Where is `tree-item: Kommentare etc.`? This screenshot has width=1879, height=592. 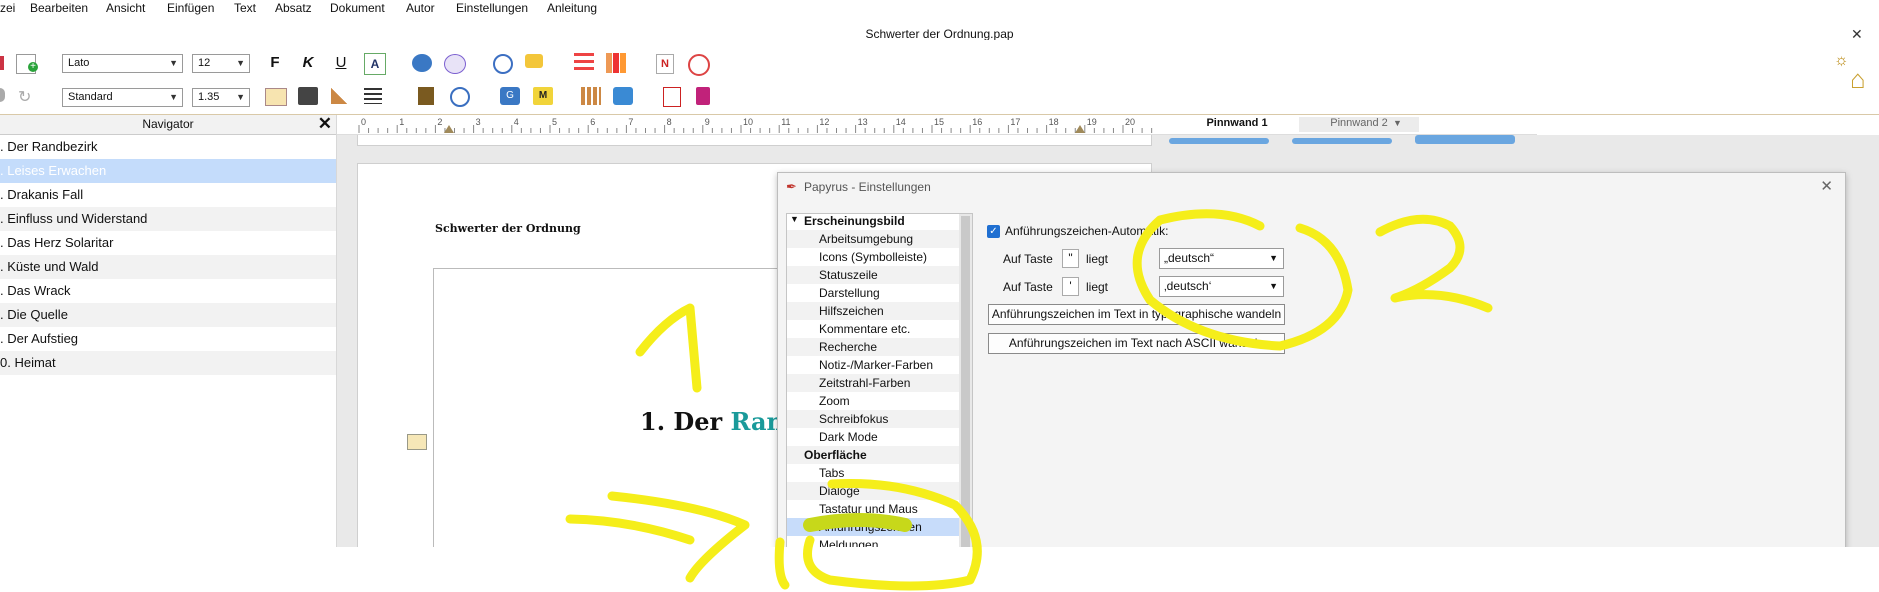 tree-item: Kommentare etc. is located at coordinates (879, 329).